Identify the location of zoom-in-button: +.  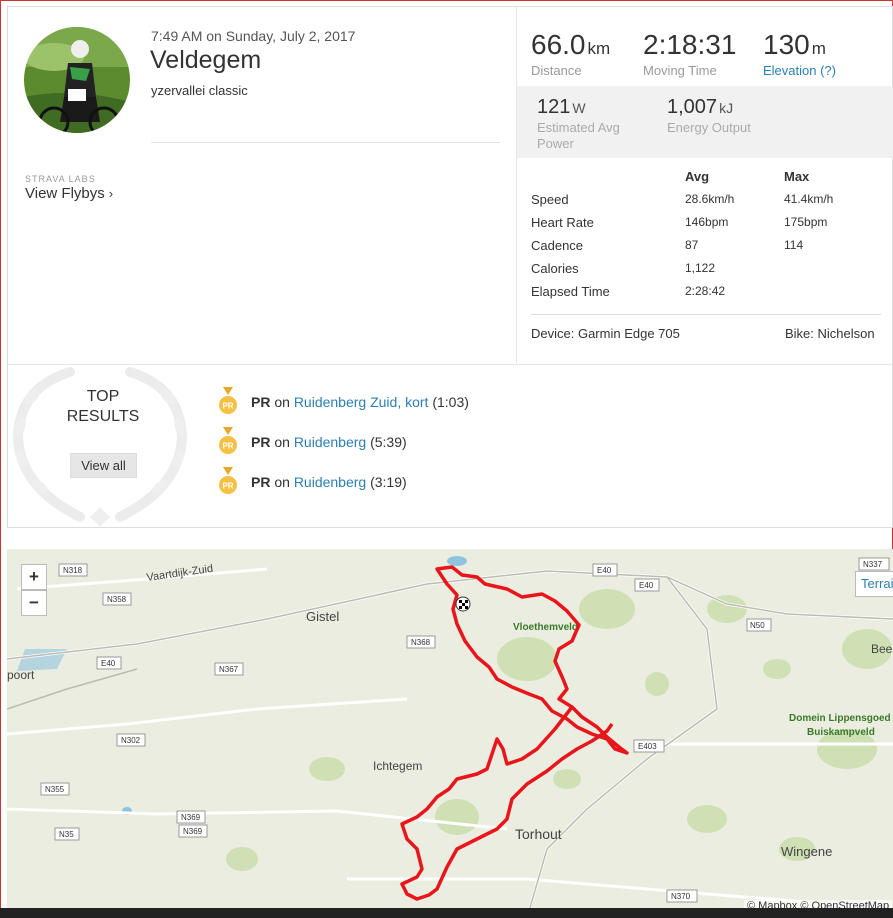
(34, 577).